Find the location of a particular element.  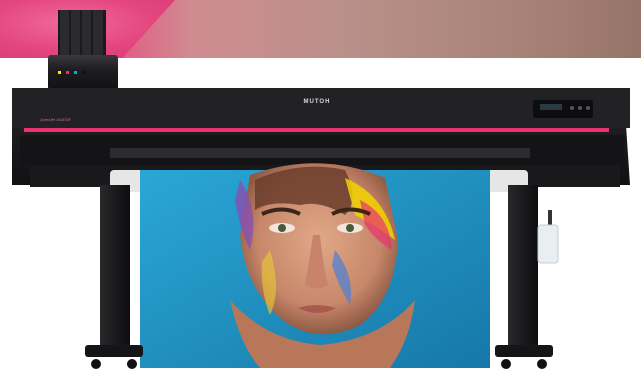

brand-label: MUTOH is located at coordinates (317, 102).